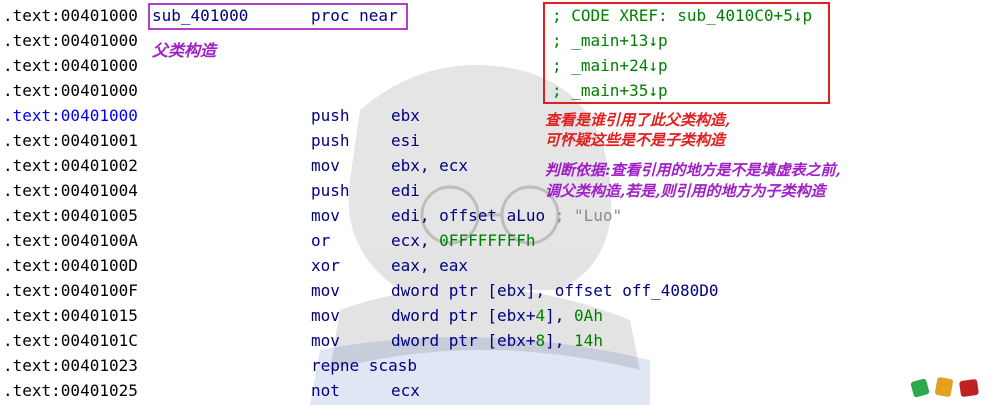 The width and height of the screenshot is (988, 405). I want to click on address: .text:0040100A, so click(70, 240).